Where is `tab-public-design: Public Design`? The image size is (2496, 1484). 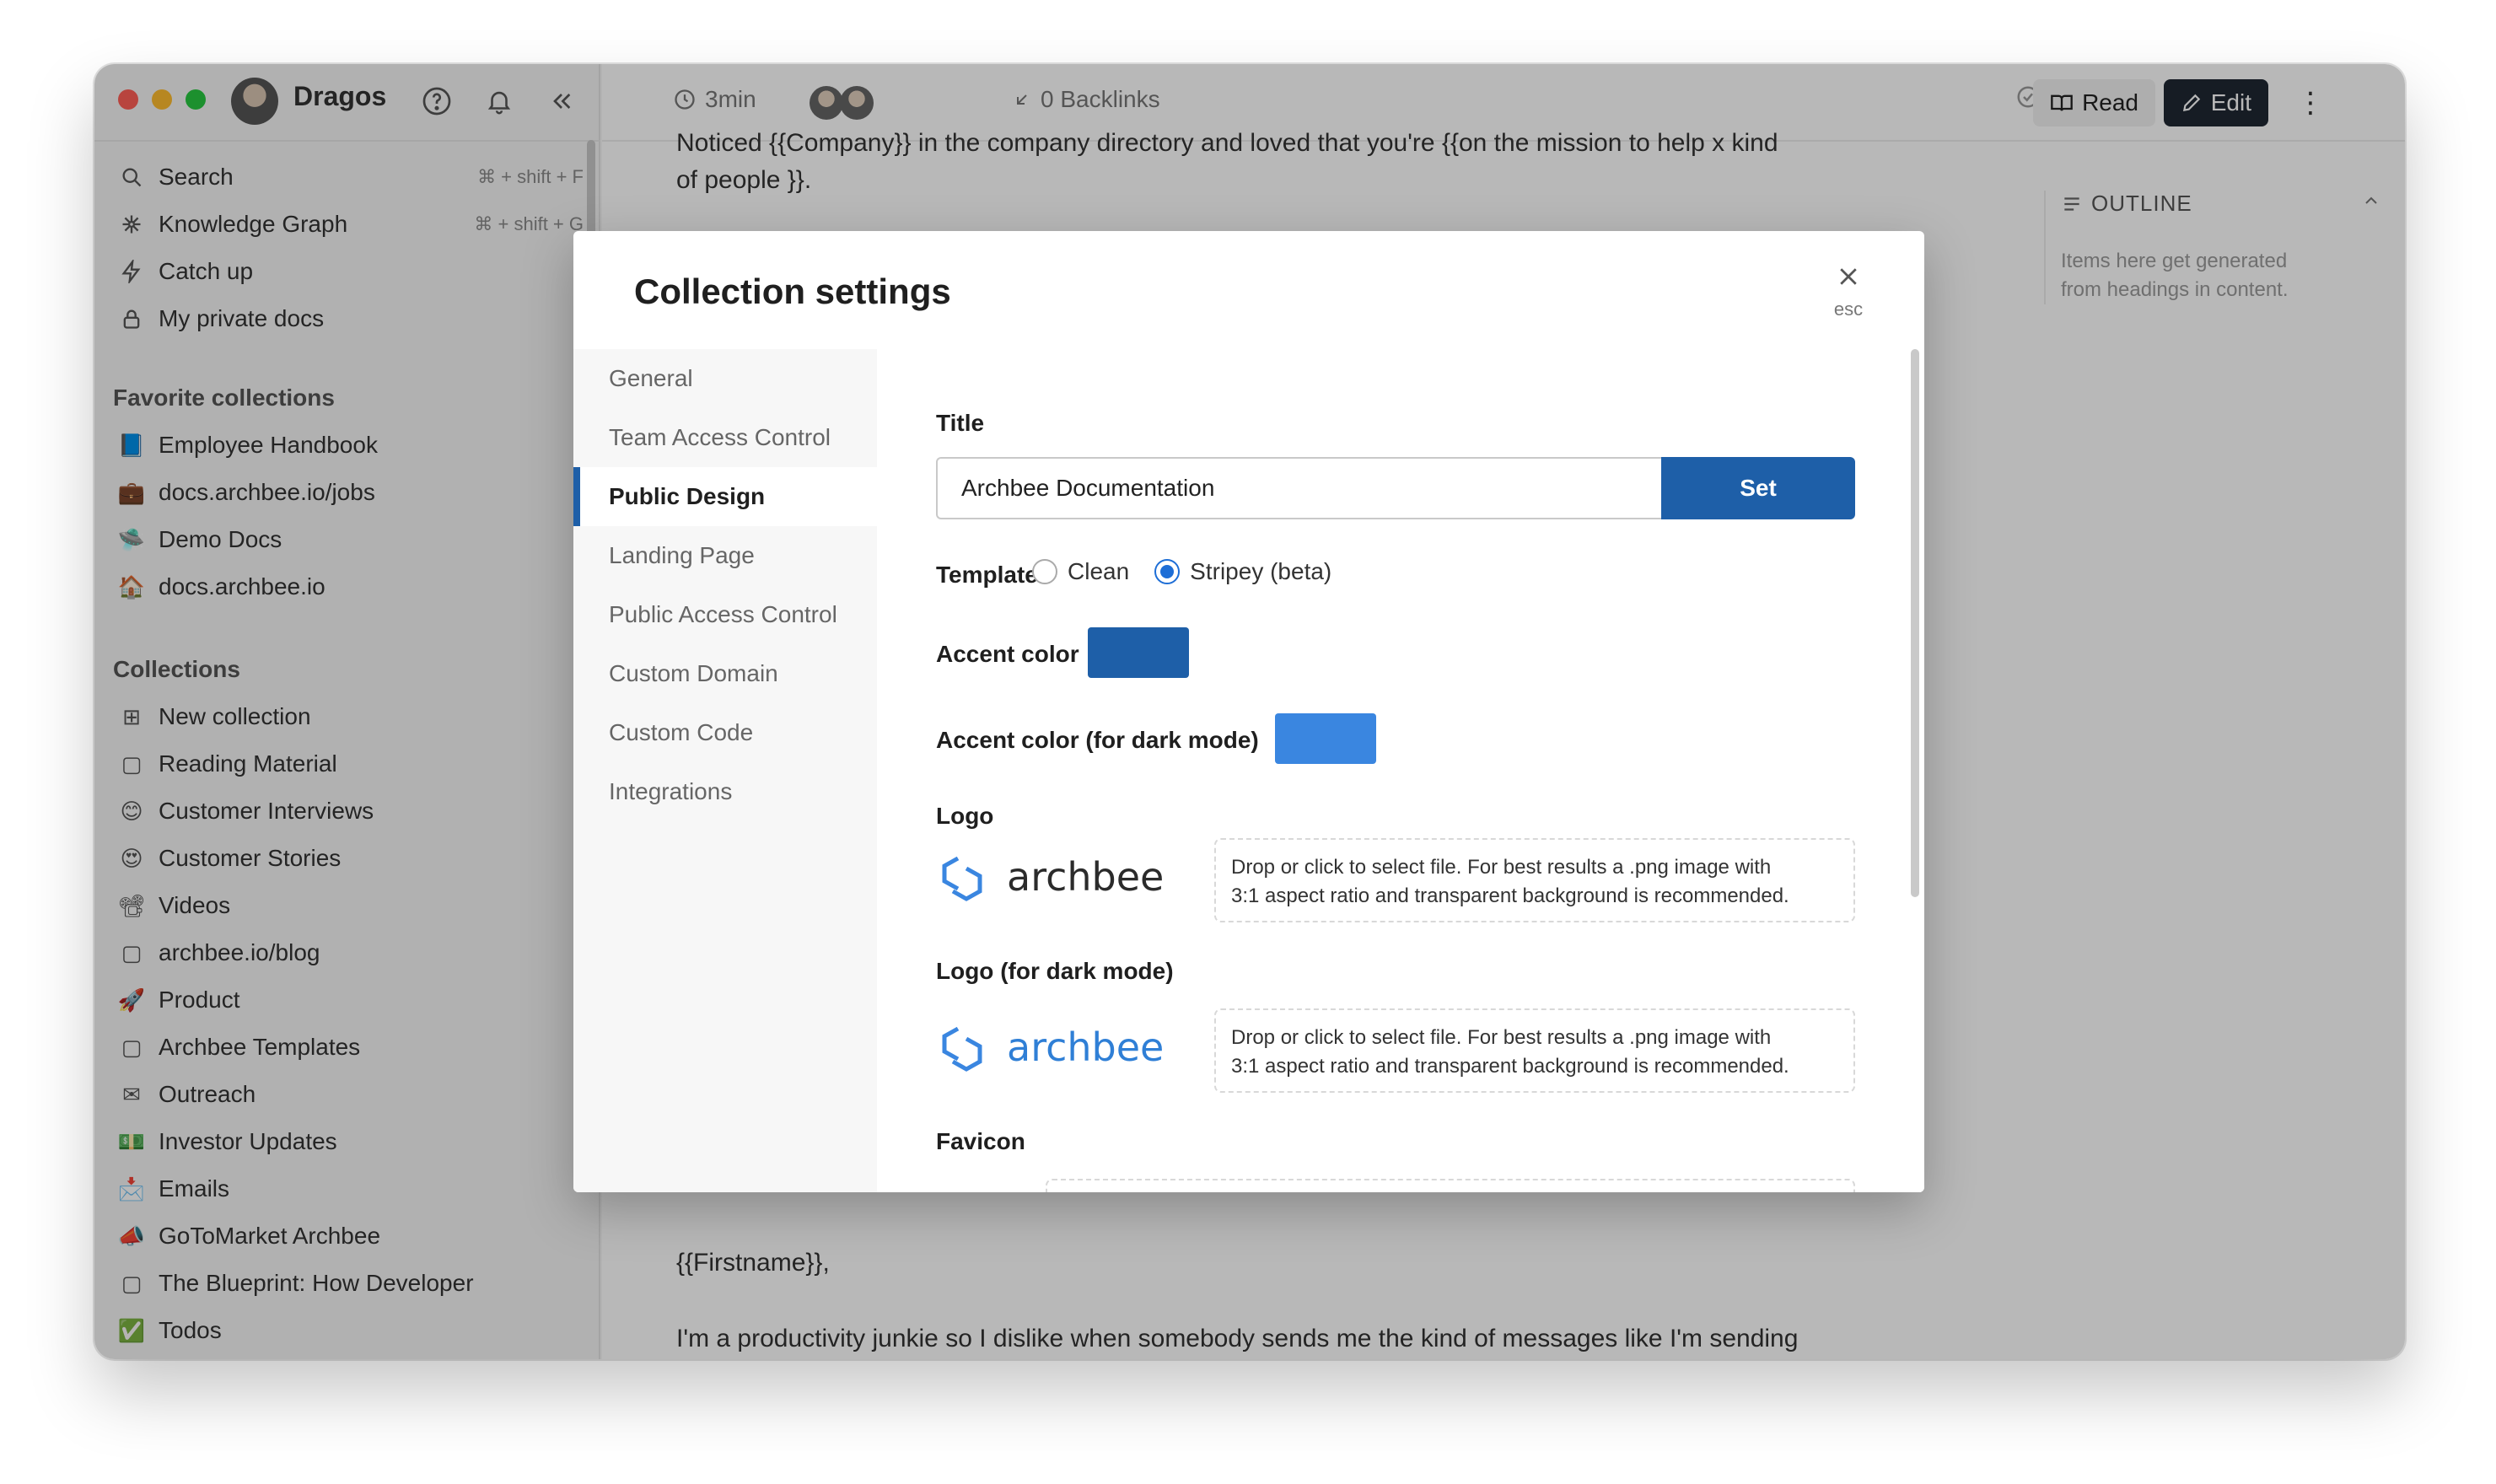
tab-public-design: Public Design is located at coordinates (725, 496).